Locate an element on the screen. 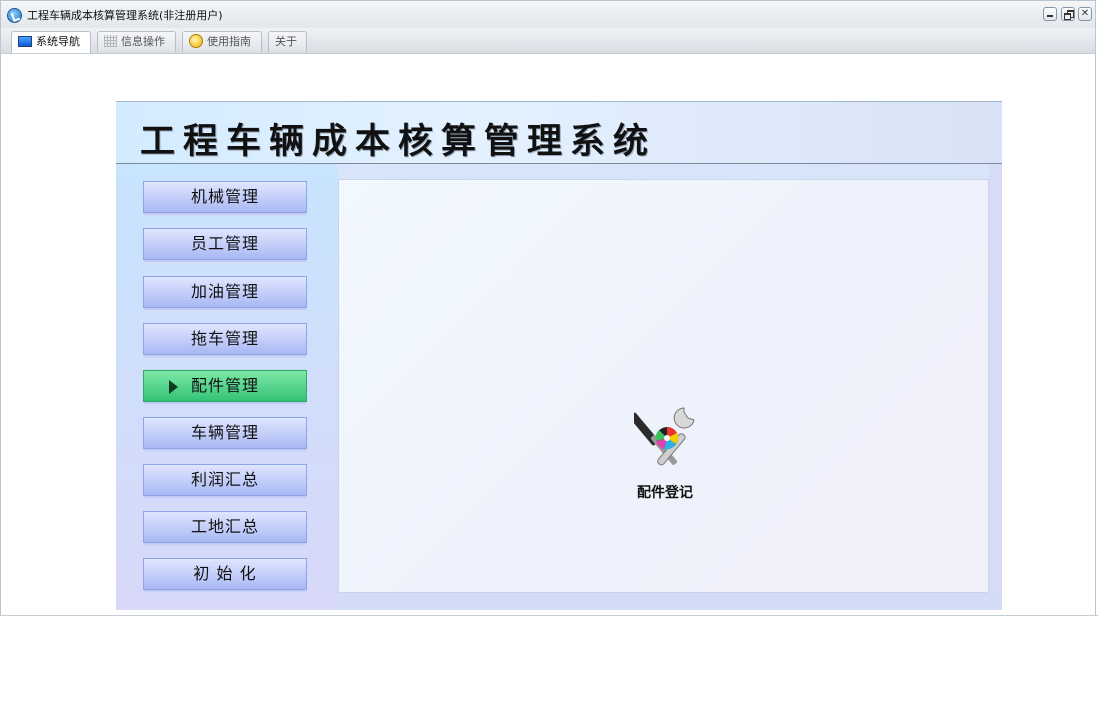 The image size is (1098, 716). sidebar-item-profit-summary: 利润汇总 is located at coordinates (225, 481).